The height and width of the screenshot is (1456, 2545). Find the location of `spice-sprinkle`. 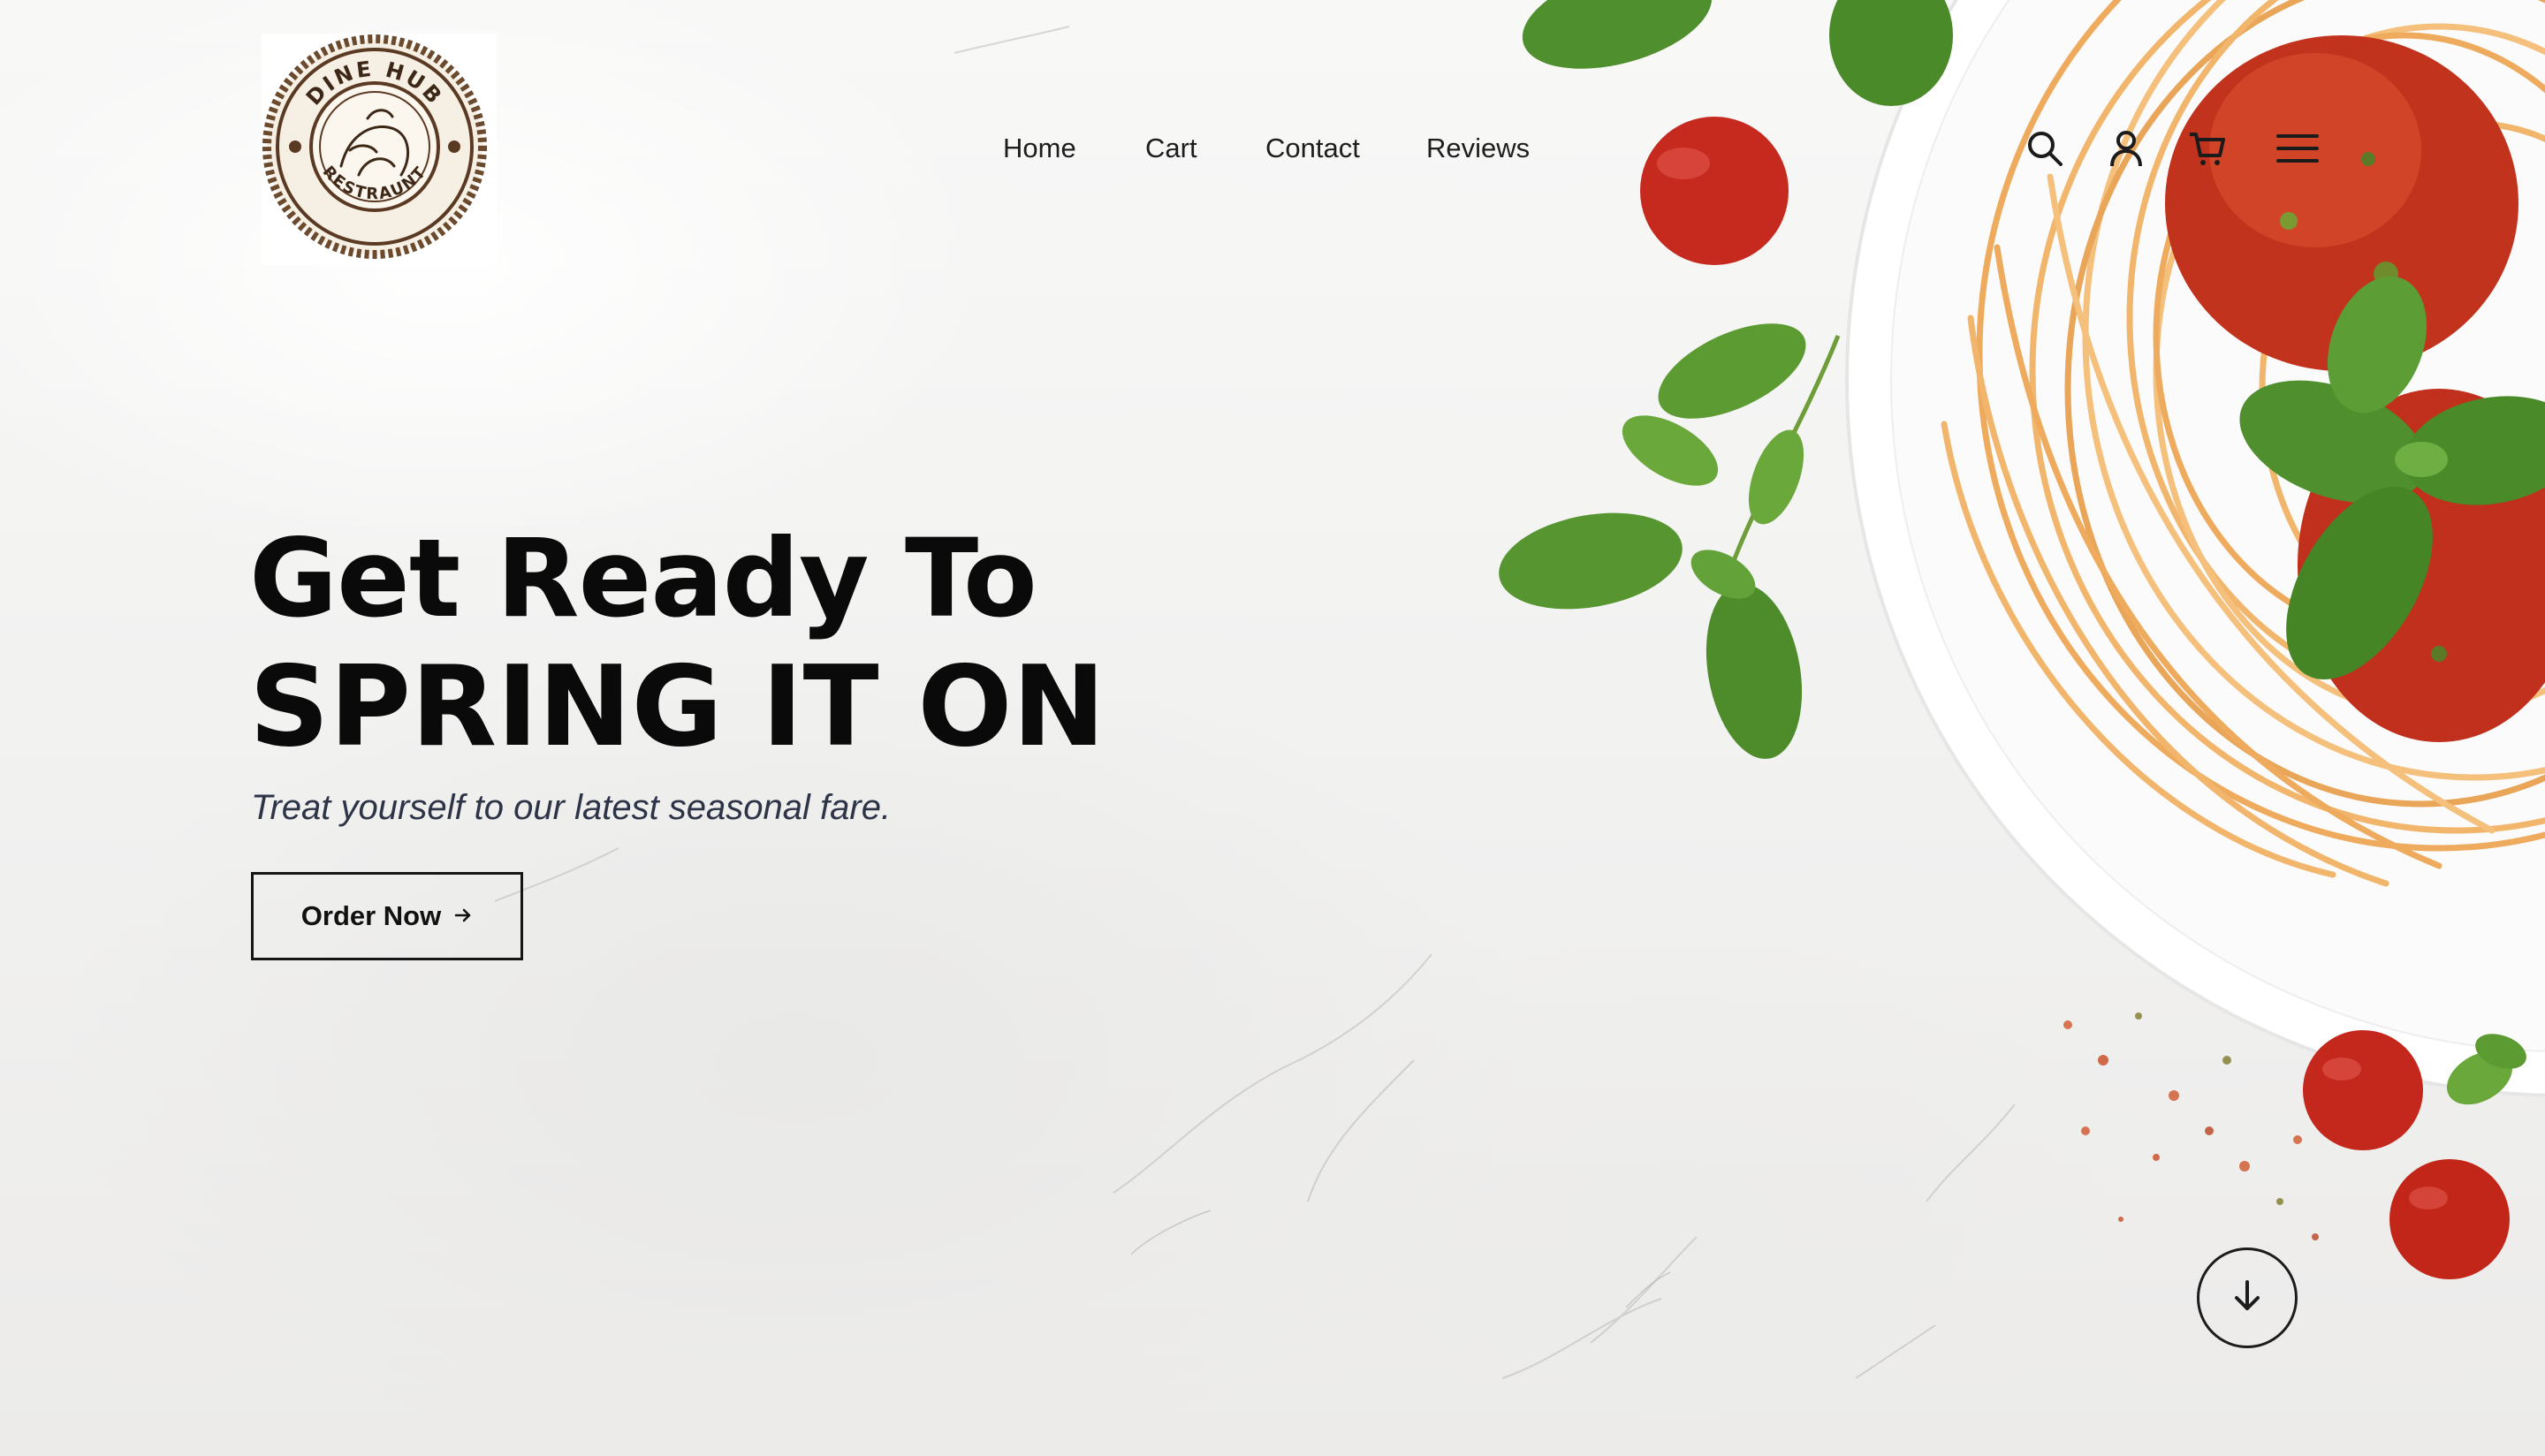

spice-sprinkle is located at coordinates (2191, 1126).